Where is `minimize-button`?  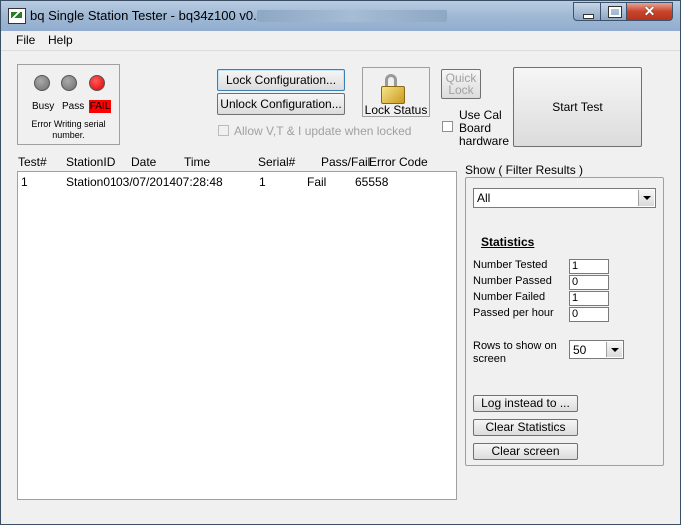
minimize-button is located at coordinates (587, 11).